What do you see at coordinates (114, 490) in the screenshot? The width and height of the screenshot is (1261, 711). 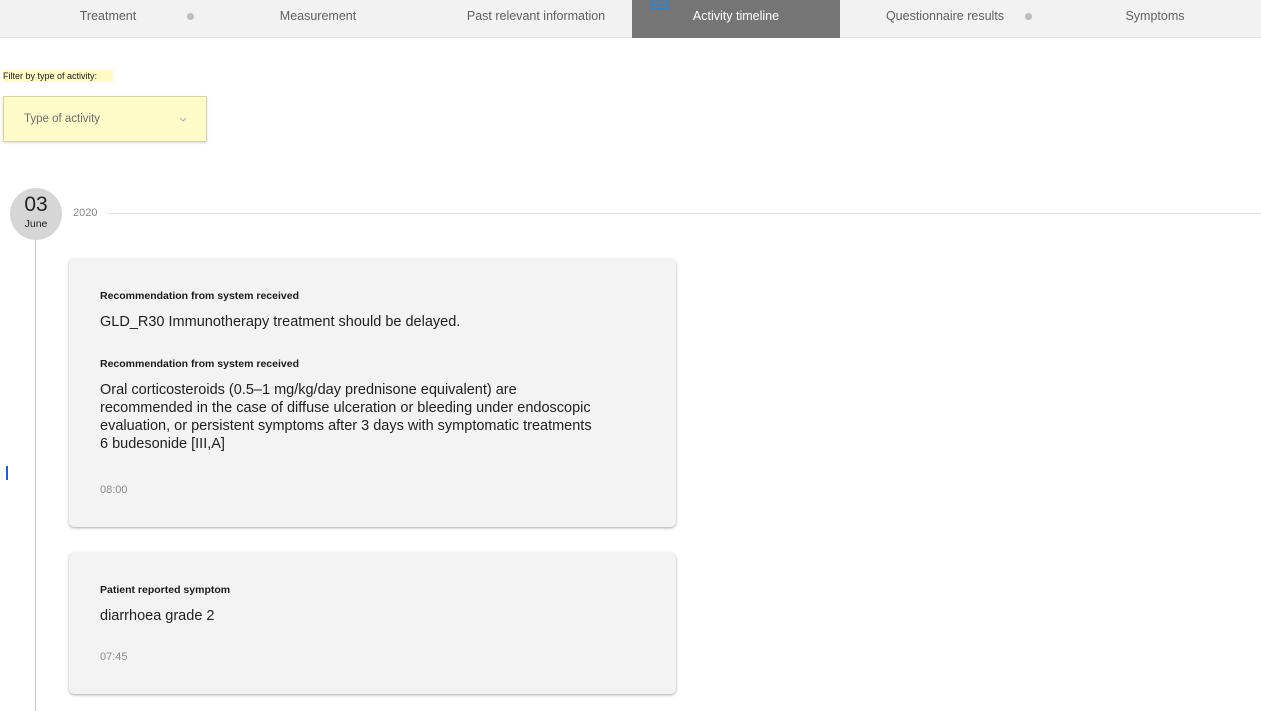 I see `entry-time: 08:00` at bounding box center [114, 490].